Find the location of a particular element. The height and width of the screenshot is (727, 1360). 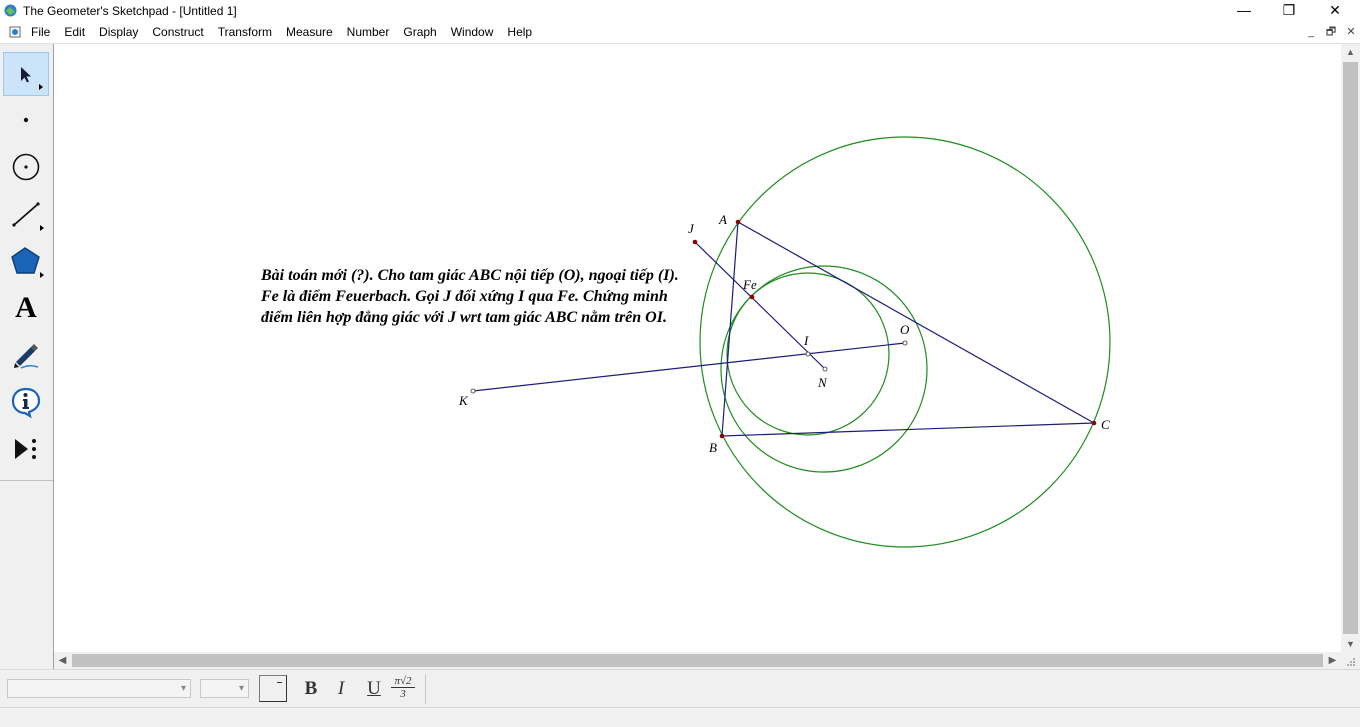

segment-CA is located at coordinates (916, 322).